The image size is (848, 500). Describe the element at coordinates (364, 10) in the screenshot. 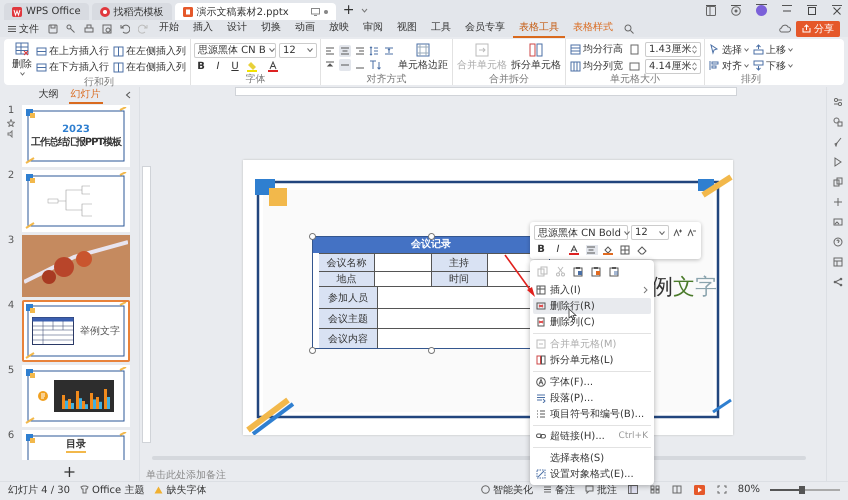

I see `caret-icon` at that location.